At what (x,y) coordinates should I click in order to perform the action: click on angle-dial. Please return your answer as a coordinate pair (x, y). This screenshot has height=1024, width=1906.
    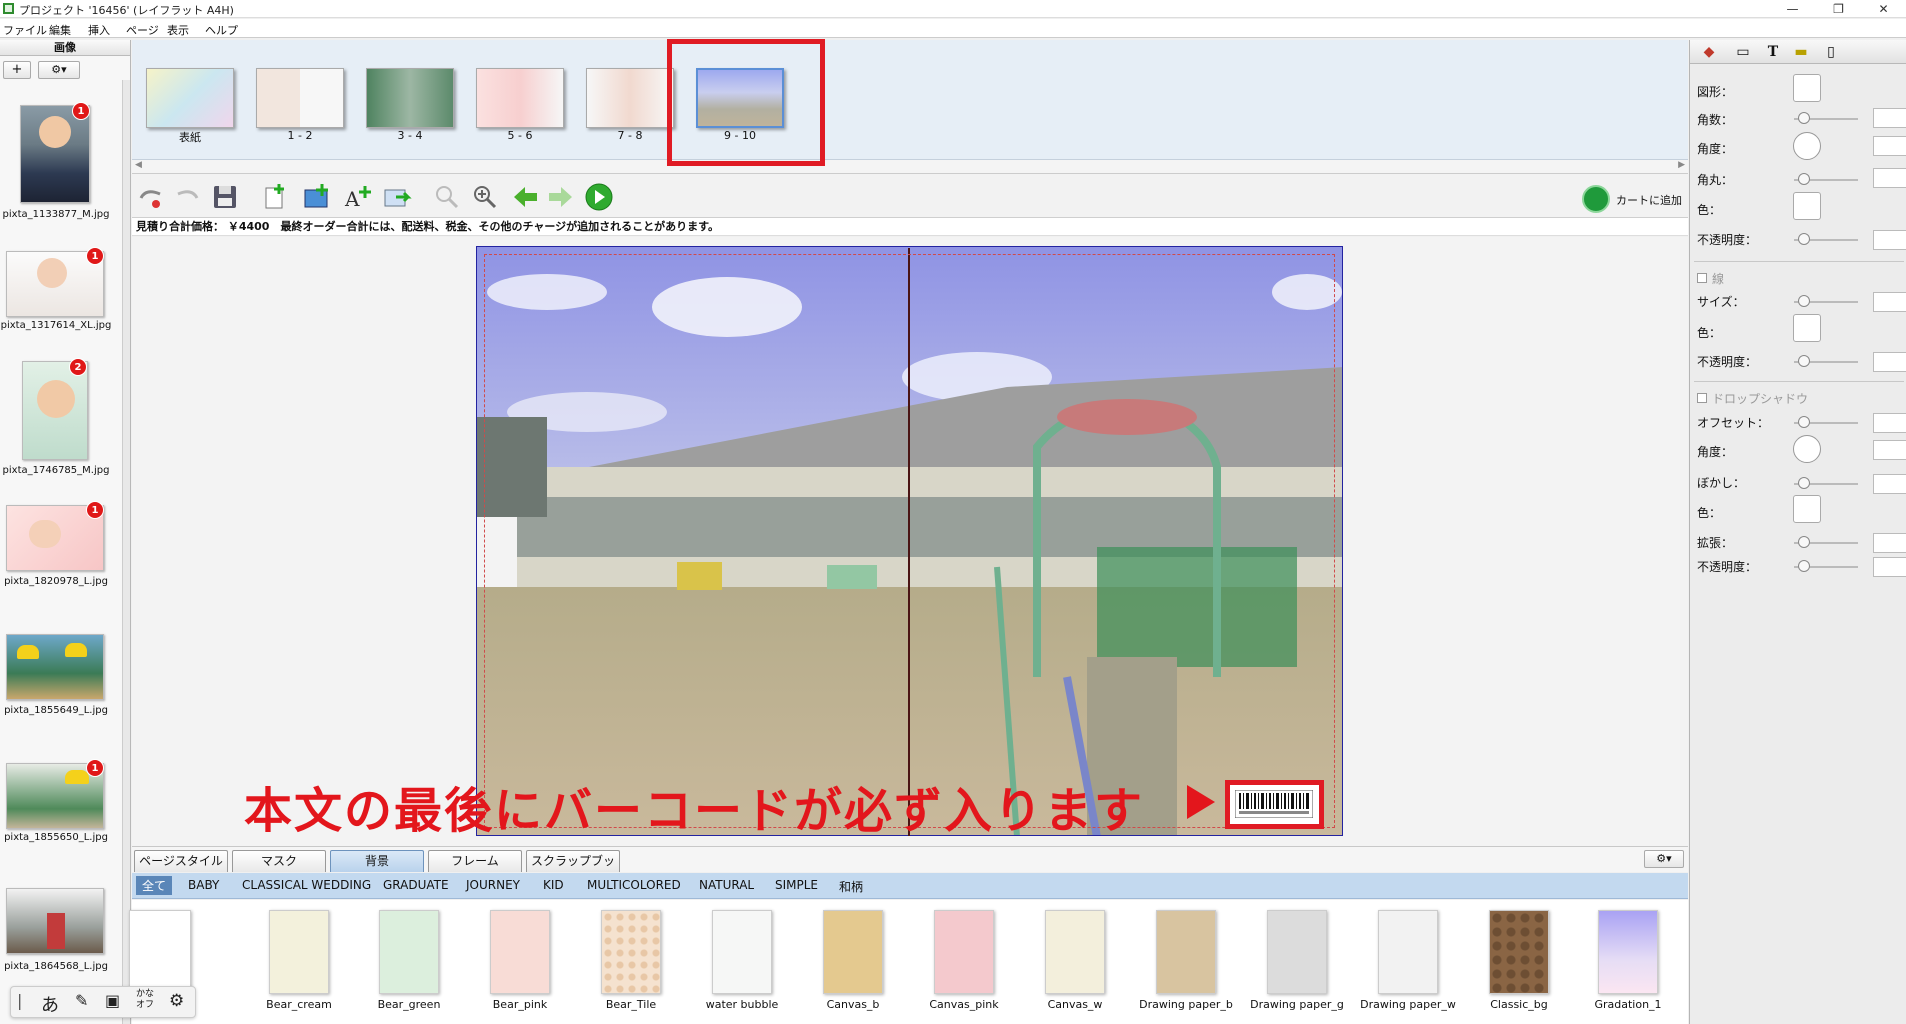
    Looking at the image, I should click on (1807, 146).